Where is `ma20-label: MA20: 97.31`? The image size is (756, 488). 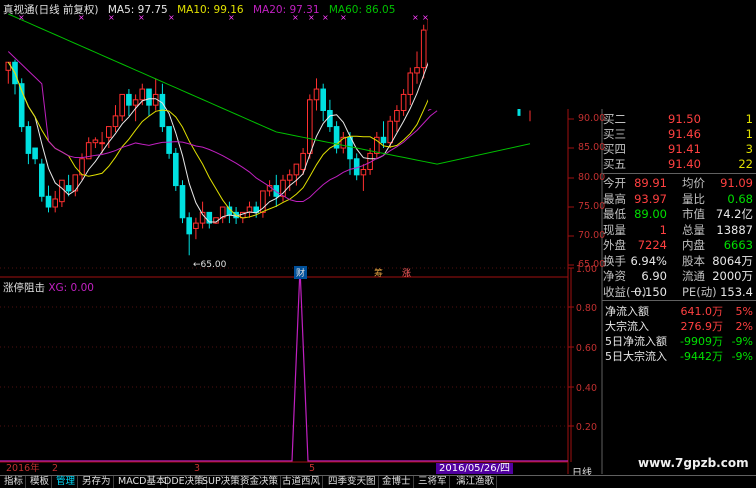
ma20-label: MA20: 97.31 is located at coordinates (286, 10).